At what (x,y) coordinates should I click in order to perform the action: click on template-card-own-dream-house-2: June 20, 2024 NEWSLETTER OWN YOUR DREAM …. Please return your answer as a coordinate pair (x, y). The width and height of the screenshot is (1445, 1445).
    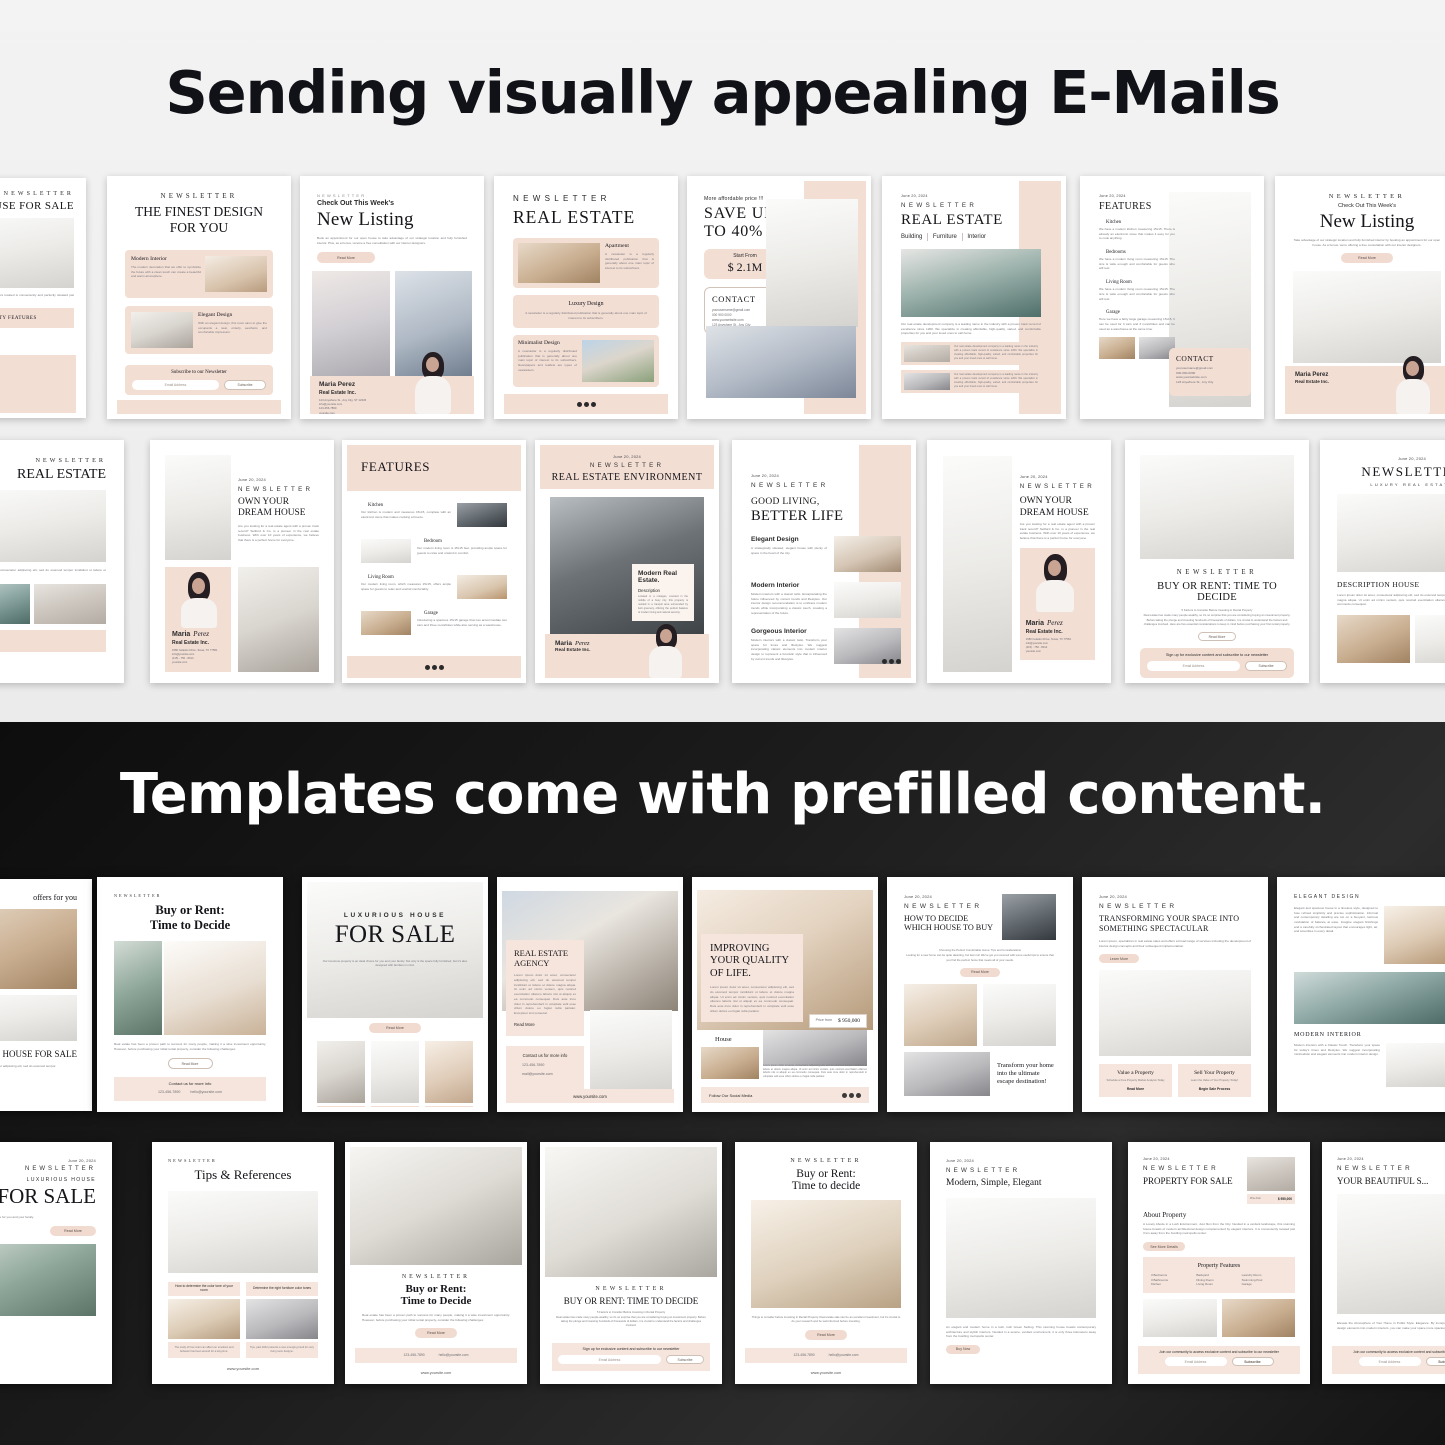
    Looking at the image, I should click on (1019, 561).